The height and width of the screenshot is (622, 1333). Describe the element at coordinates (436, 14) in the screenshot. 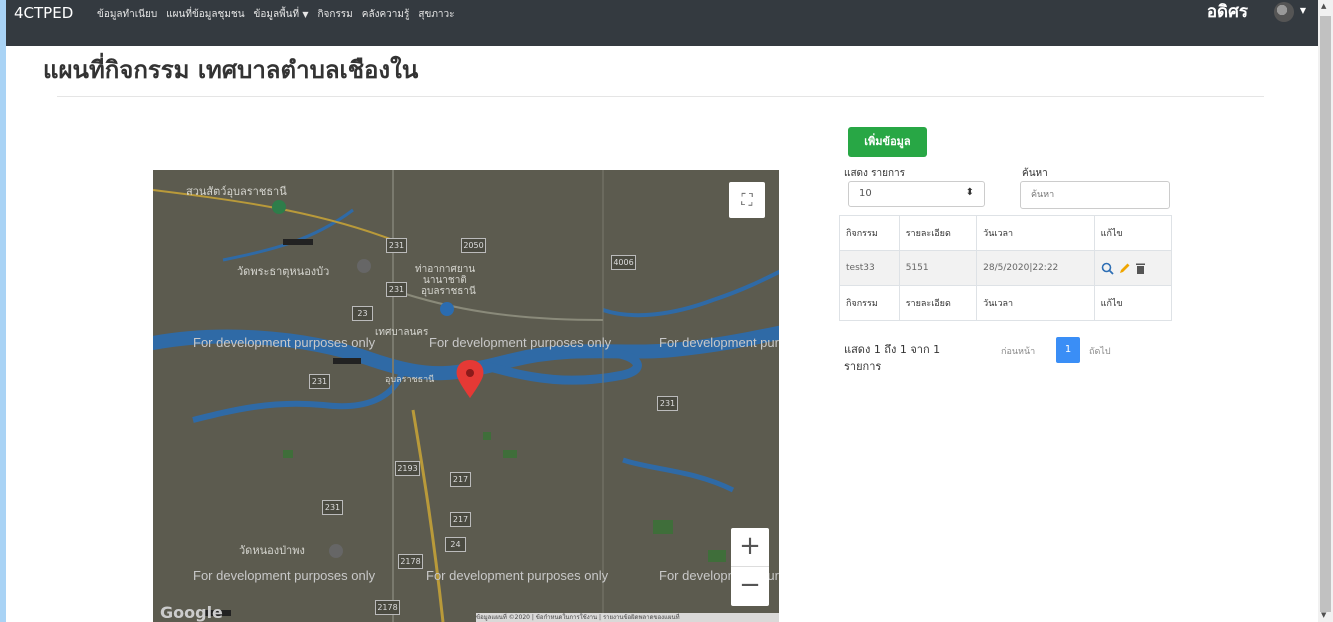

I see `nav-link-wellbeing: สุขภาวะ` at that location.